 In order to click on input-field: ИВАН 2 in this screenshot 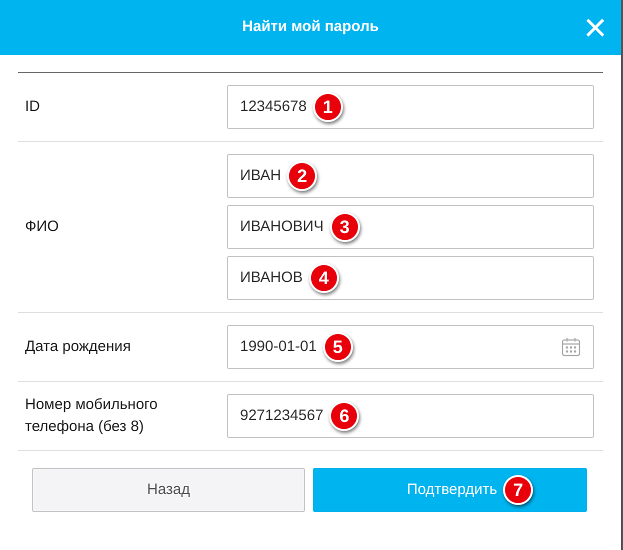, I will do `click(410, 176)`.